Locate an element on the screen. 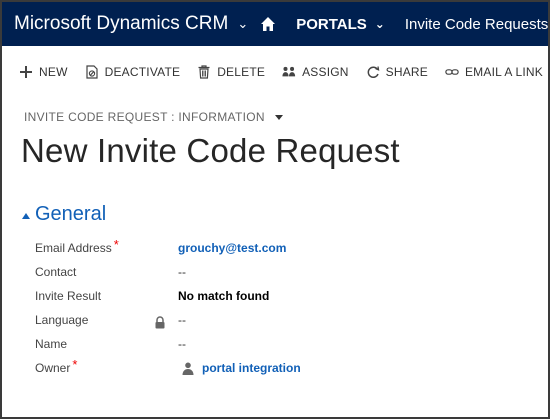 Image resolution: width=550 pixels, height=419 pixels. nav-area-label: PORTALS is located at coordinates (331, 24).